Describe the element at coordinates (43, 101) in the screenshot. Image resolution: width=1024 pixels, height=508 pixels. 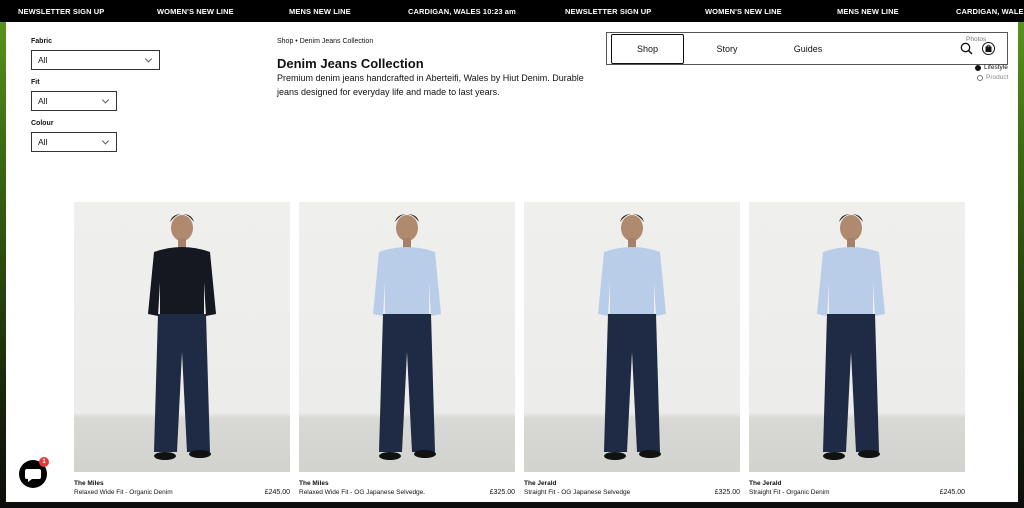
I see `fit-select-value: All` at that location.